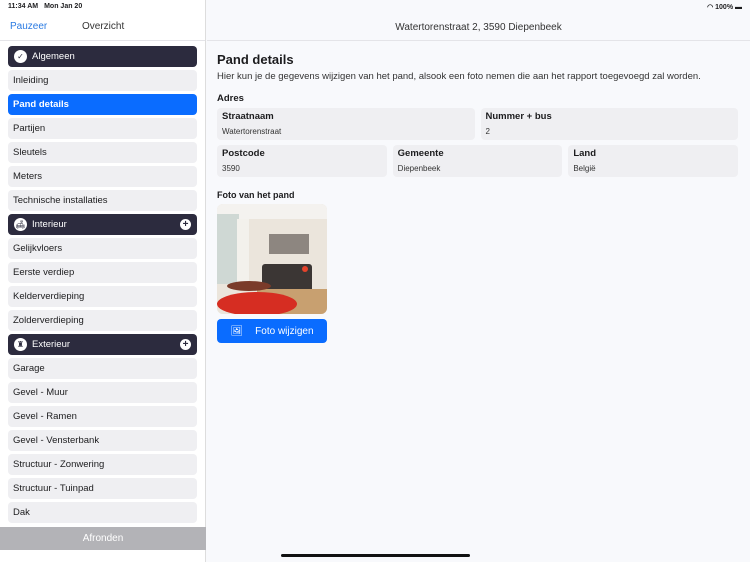  Describe the element at coordinates (102, 248) in the screenshot. I see `sidebar-item: Gelijkvloers` at that location.